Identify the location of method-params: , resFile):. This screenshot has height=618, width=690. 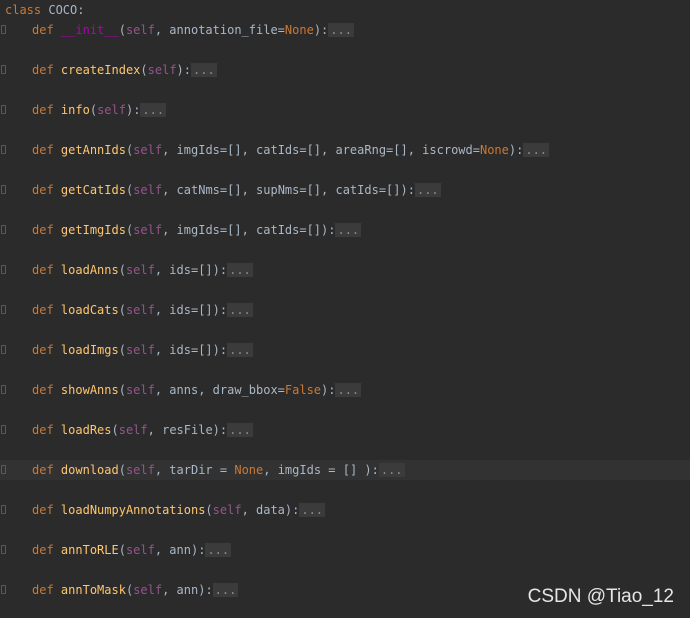
(187, 430).